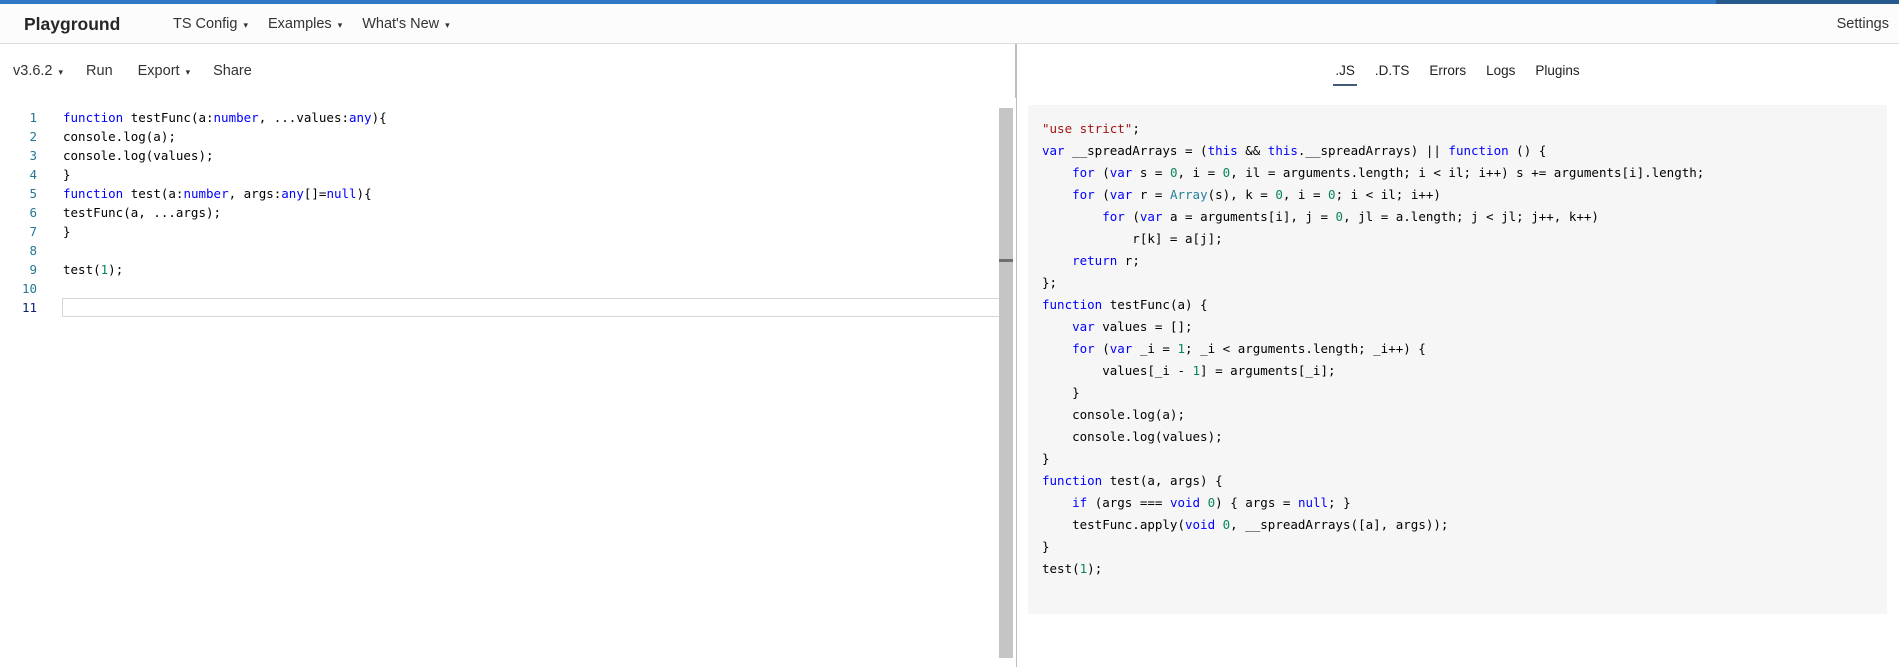 The height and width of the screenshot is (667, 1899). I want to click on output-code-line: console.log(a);, so click(1113, 414).